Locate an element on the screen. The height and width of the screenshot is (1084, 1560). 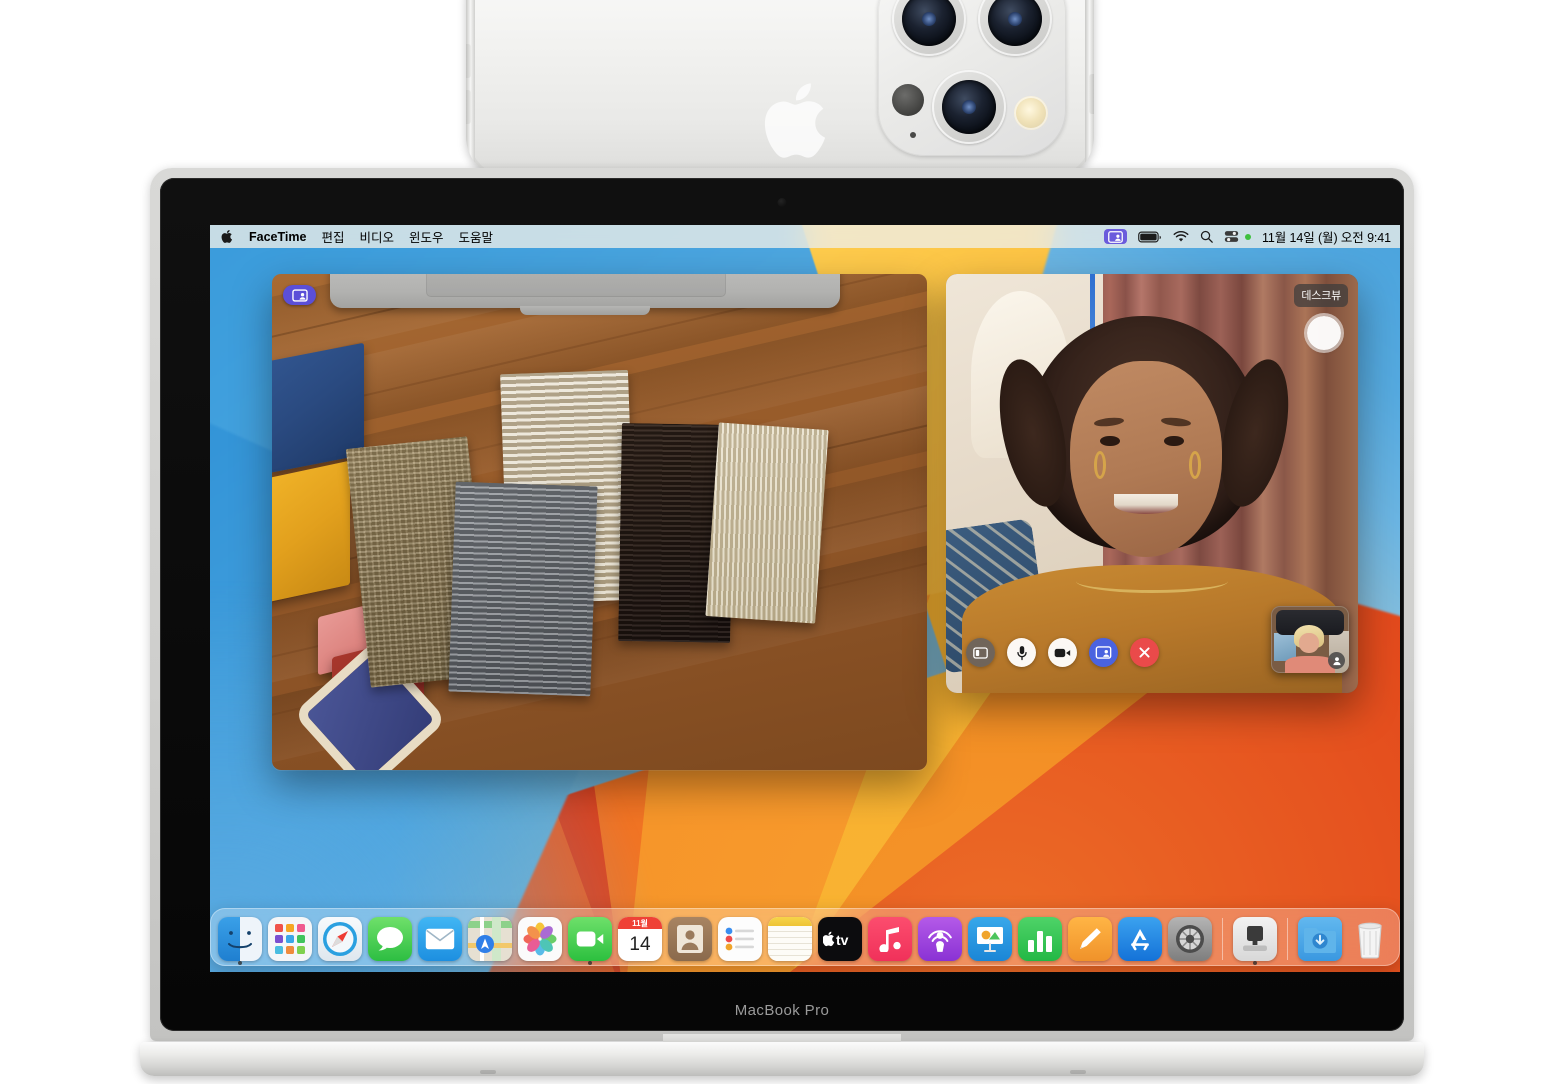
video-camera-button is located at coordinates (1062, 652).